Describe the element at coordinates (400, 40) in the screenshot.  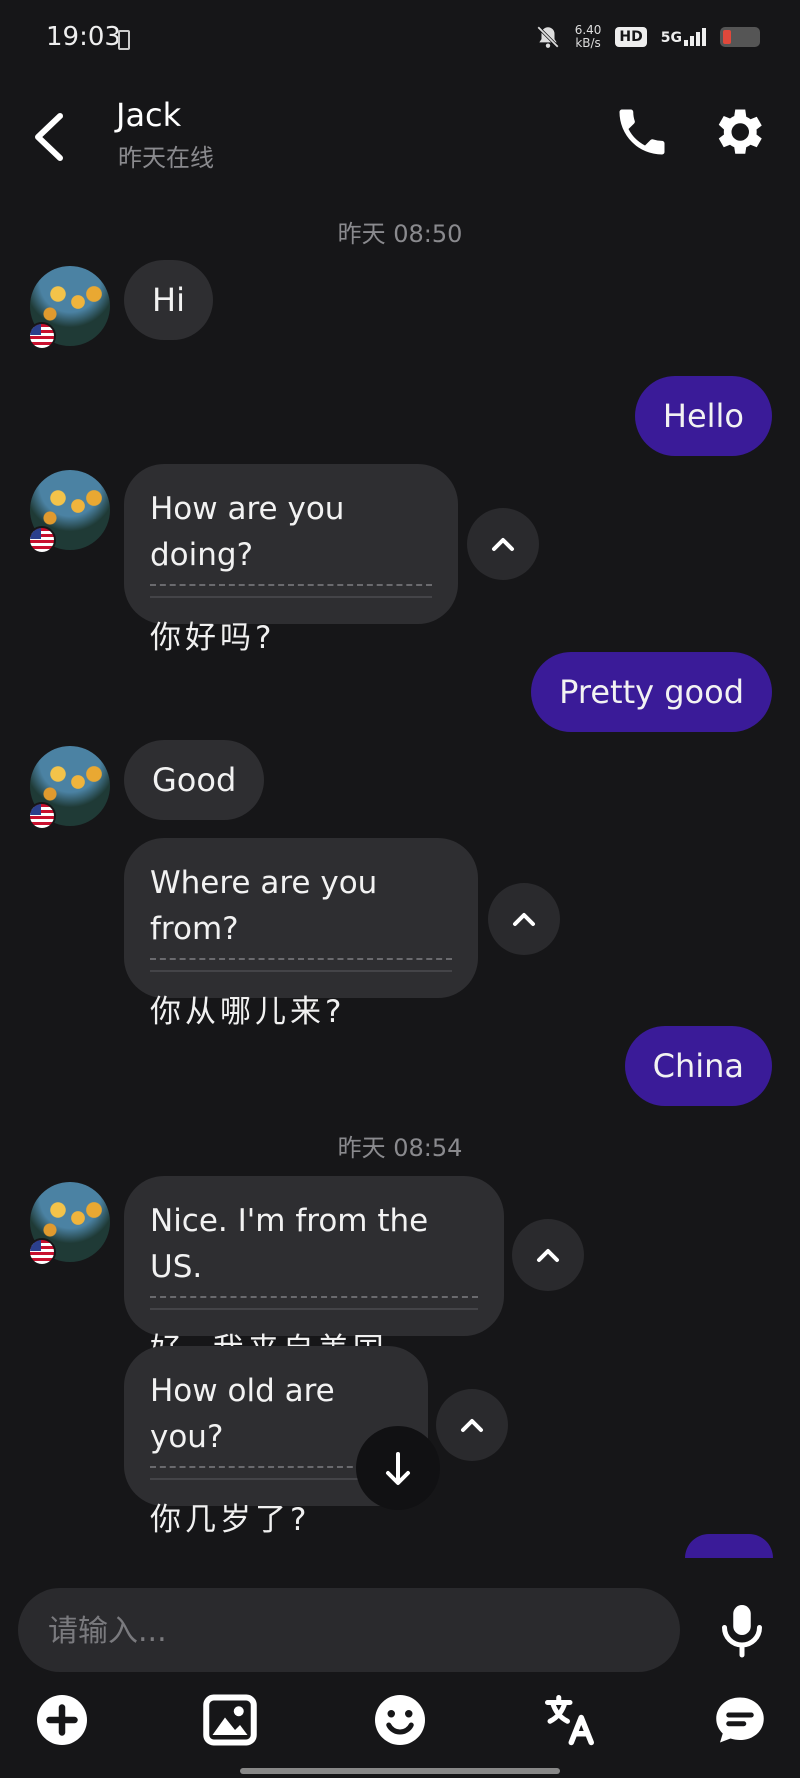
I see `status-bar: 19:03 6.40 kB/s HD 5G` at that location.